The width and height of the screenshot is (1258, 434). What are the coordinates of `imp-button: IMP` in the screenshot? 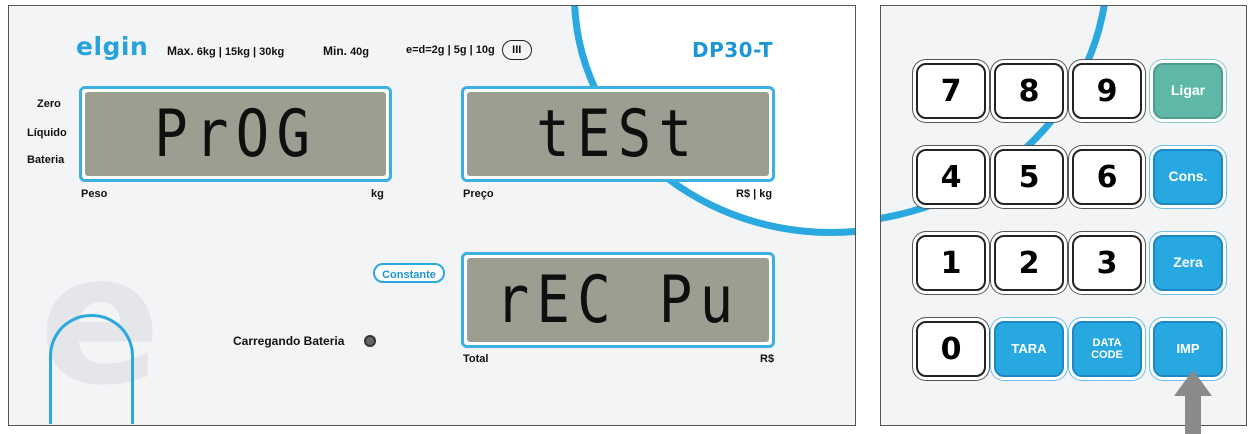 It's located at (1188, 349).